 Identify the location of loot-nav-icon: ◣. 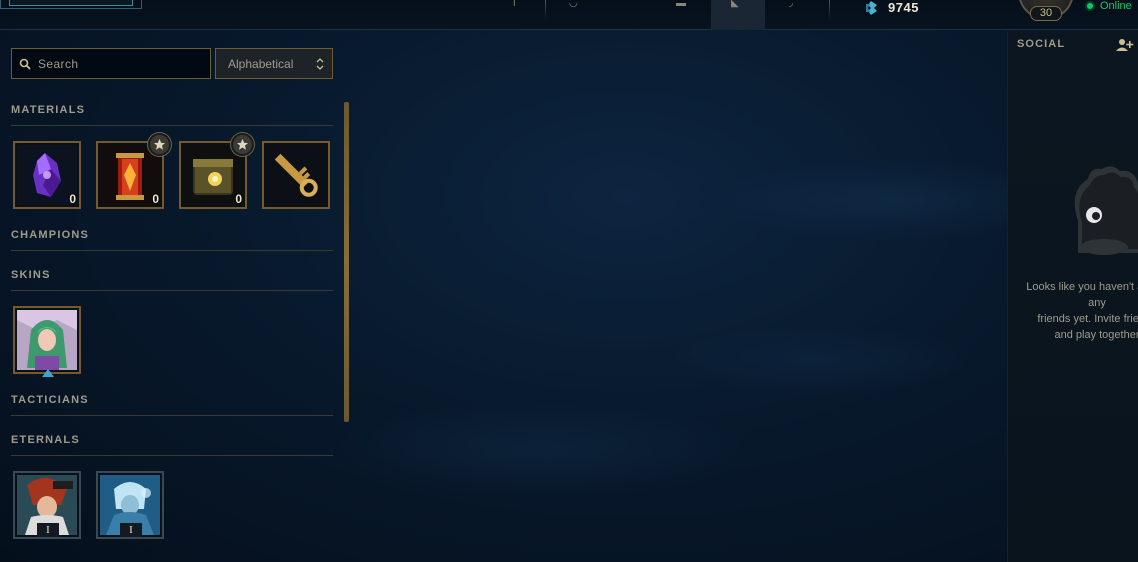
(735, 4).